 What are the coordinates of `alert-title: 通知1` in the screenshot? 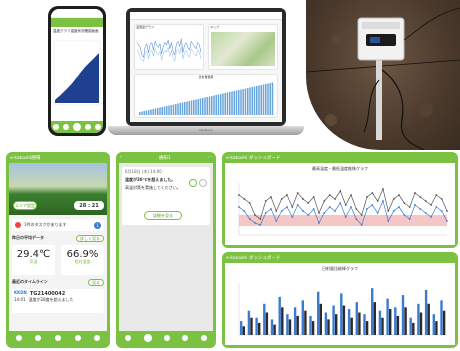 It's located at (164, 158).